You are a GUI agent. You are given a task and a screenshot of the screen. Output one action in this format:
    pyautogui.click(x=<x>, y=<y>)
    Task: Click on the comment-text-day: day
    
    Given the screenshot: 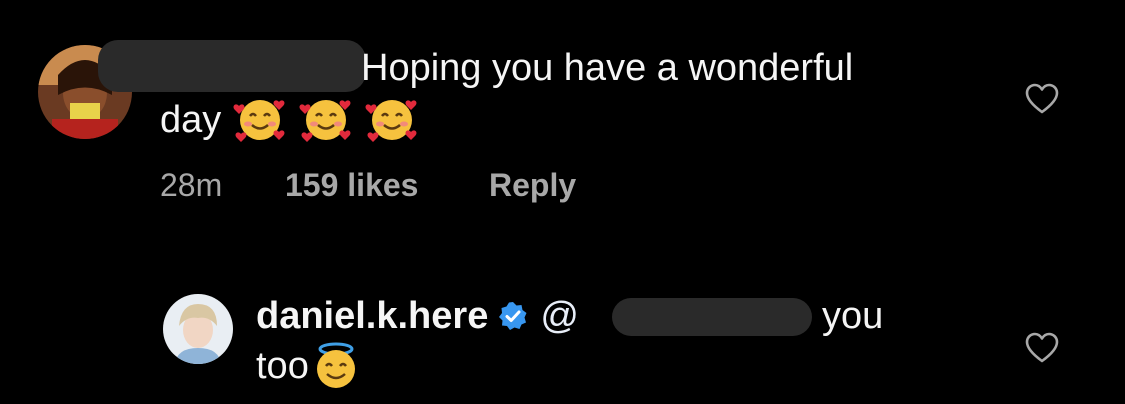 What is the action you would take?
    pyautogui.click(x=191, y=120)
    